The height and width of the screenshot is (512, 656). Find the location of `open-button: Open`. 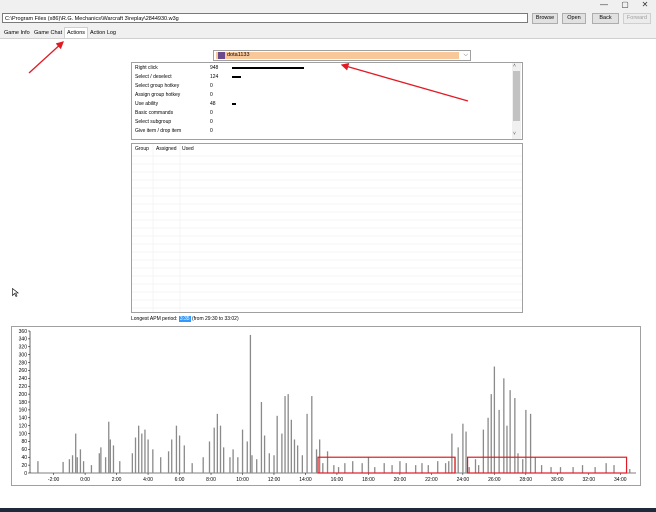

open-button: Open is located at coordinates (574, 18).